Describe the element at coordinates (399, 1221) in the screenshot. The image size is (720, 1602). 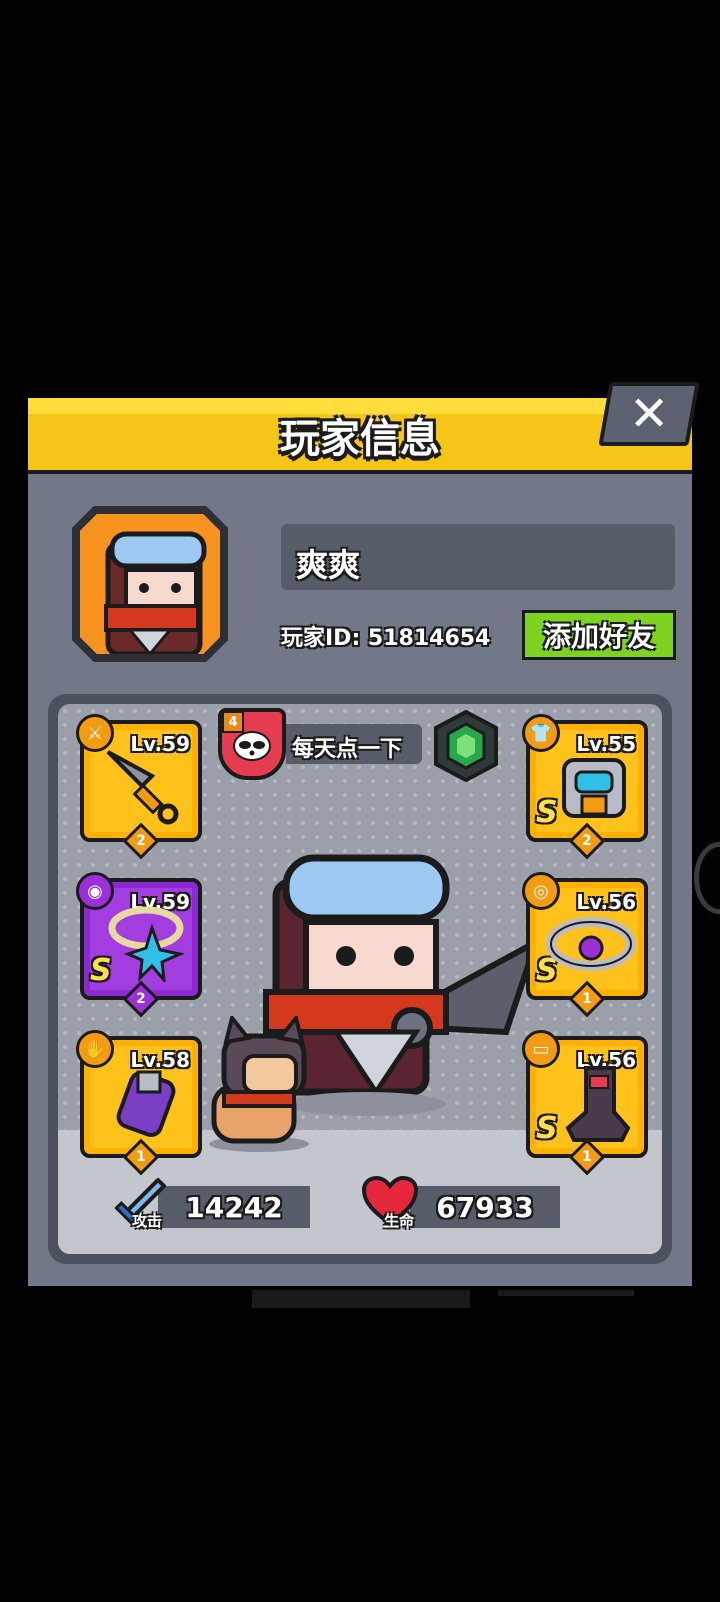
I see `health-label: 生命` at that location.